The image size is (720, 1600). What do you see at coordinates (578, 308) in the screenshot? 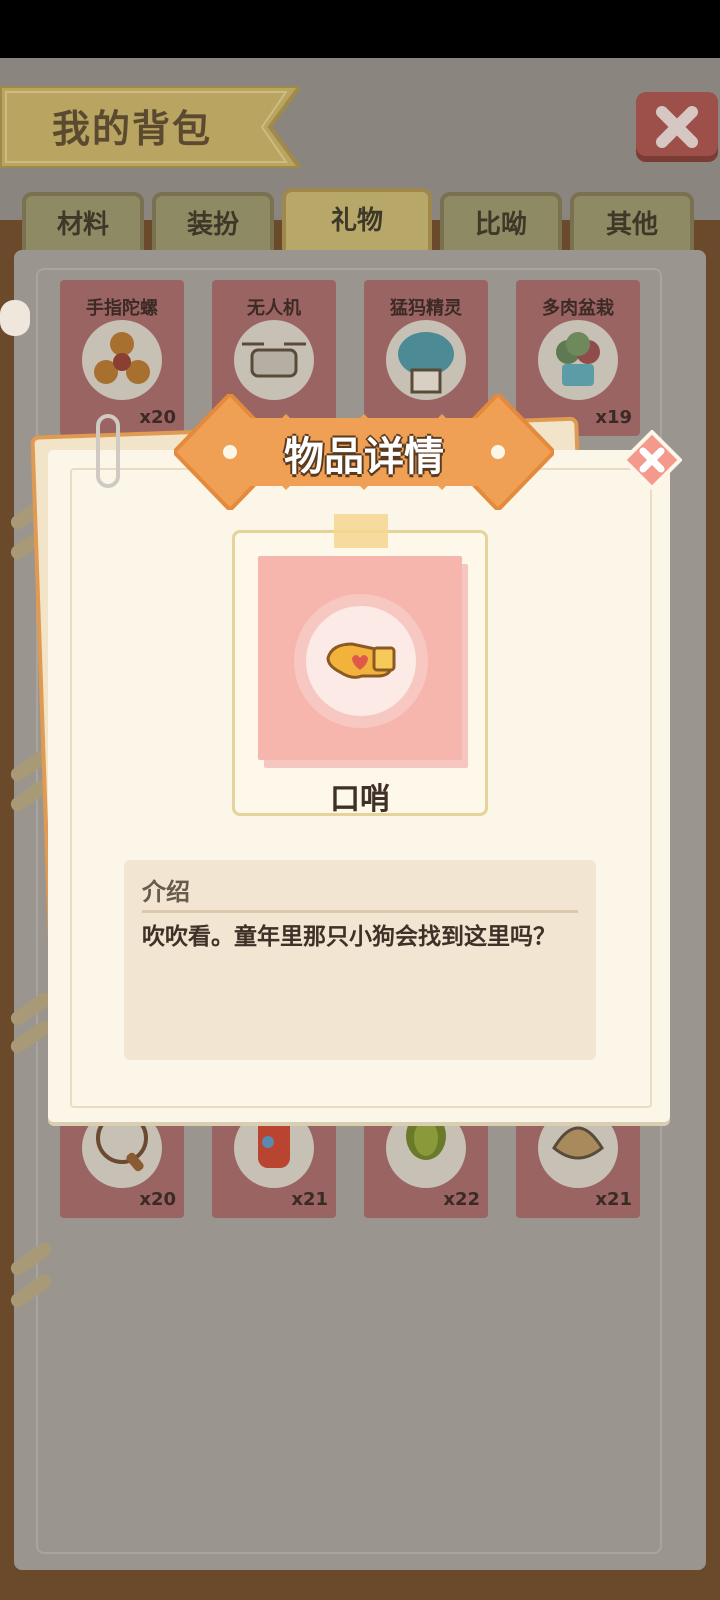
I see `gift-card-name: 多肉盆栽` at bounding box center [578, 308].